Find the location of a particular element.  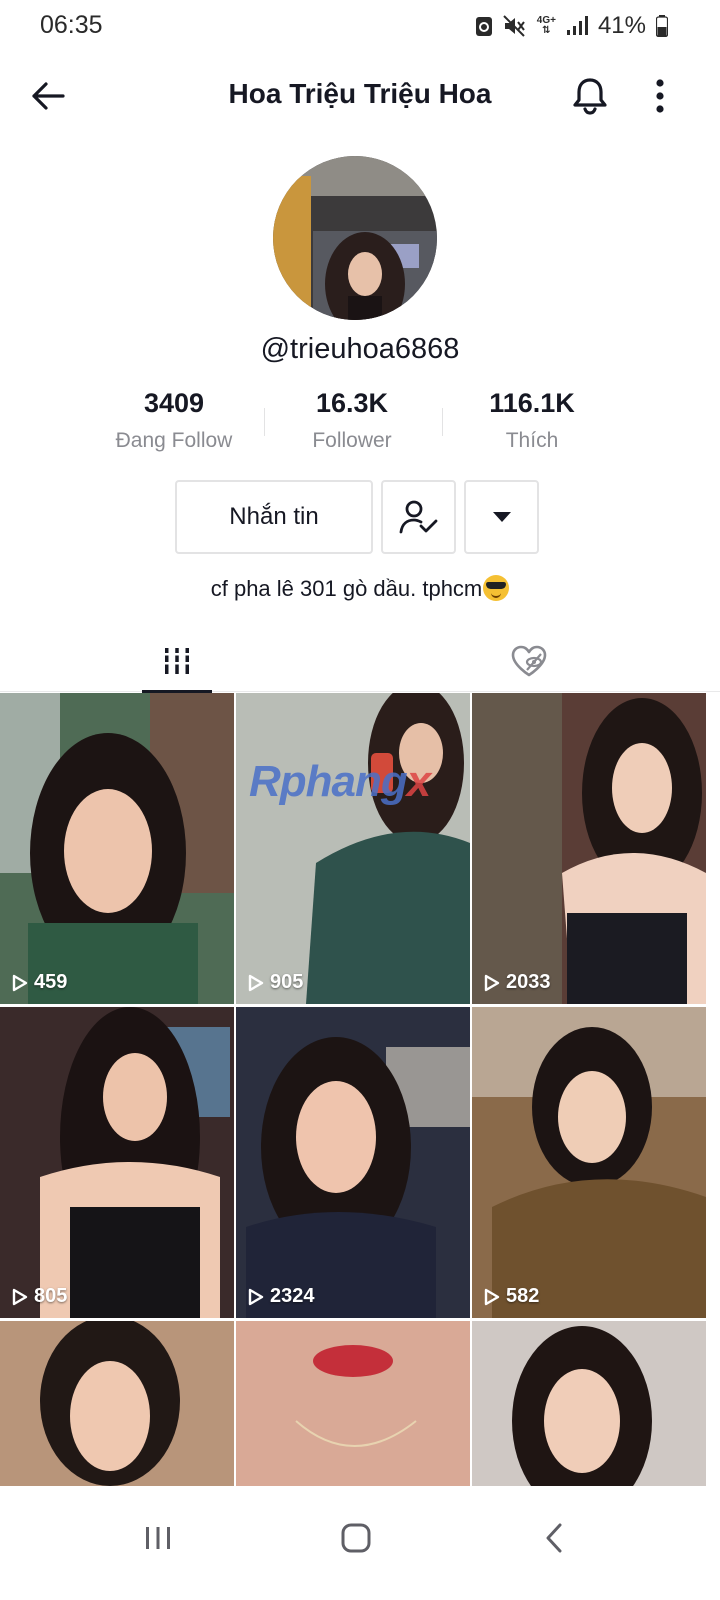

more-options-button is located at coordinates (660, 96).